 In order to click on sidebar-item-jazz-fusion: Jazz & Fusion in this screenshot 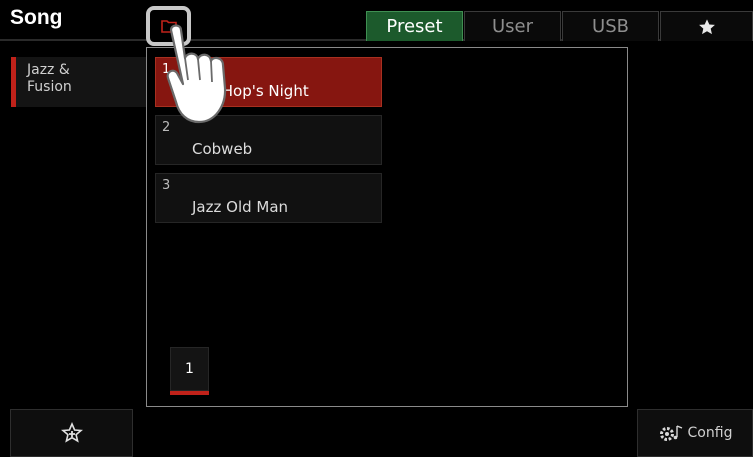, I will do `click(78, 82)`.